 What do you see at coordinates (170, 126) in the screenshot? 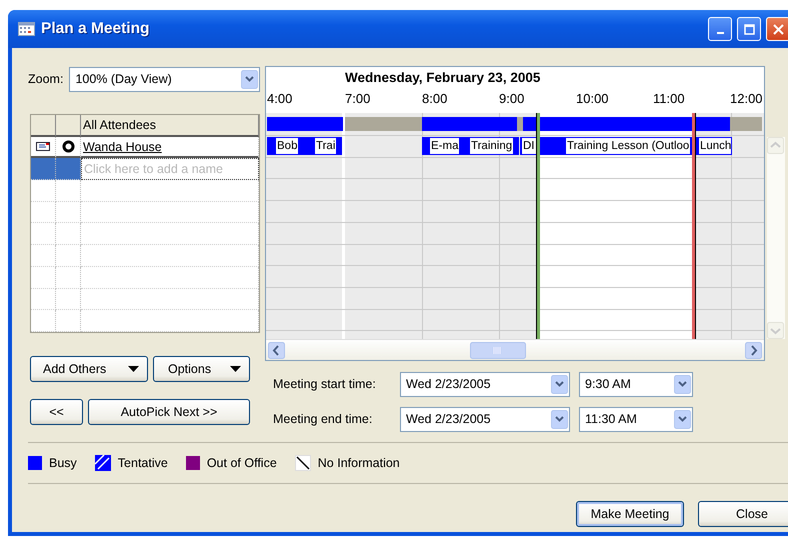
I see `column-header: All Attendees` at bounding box center [170, 126].